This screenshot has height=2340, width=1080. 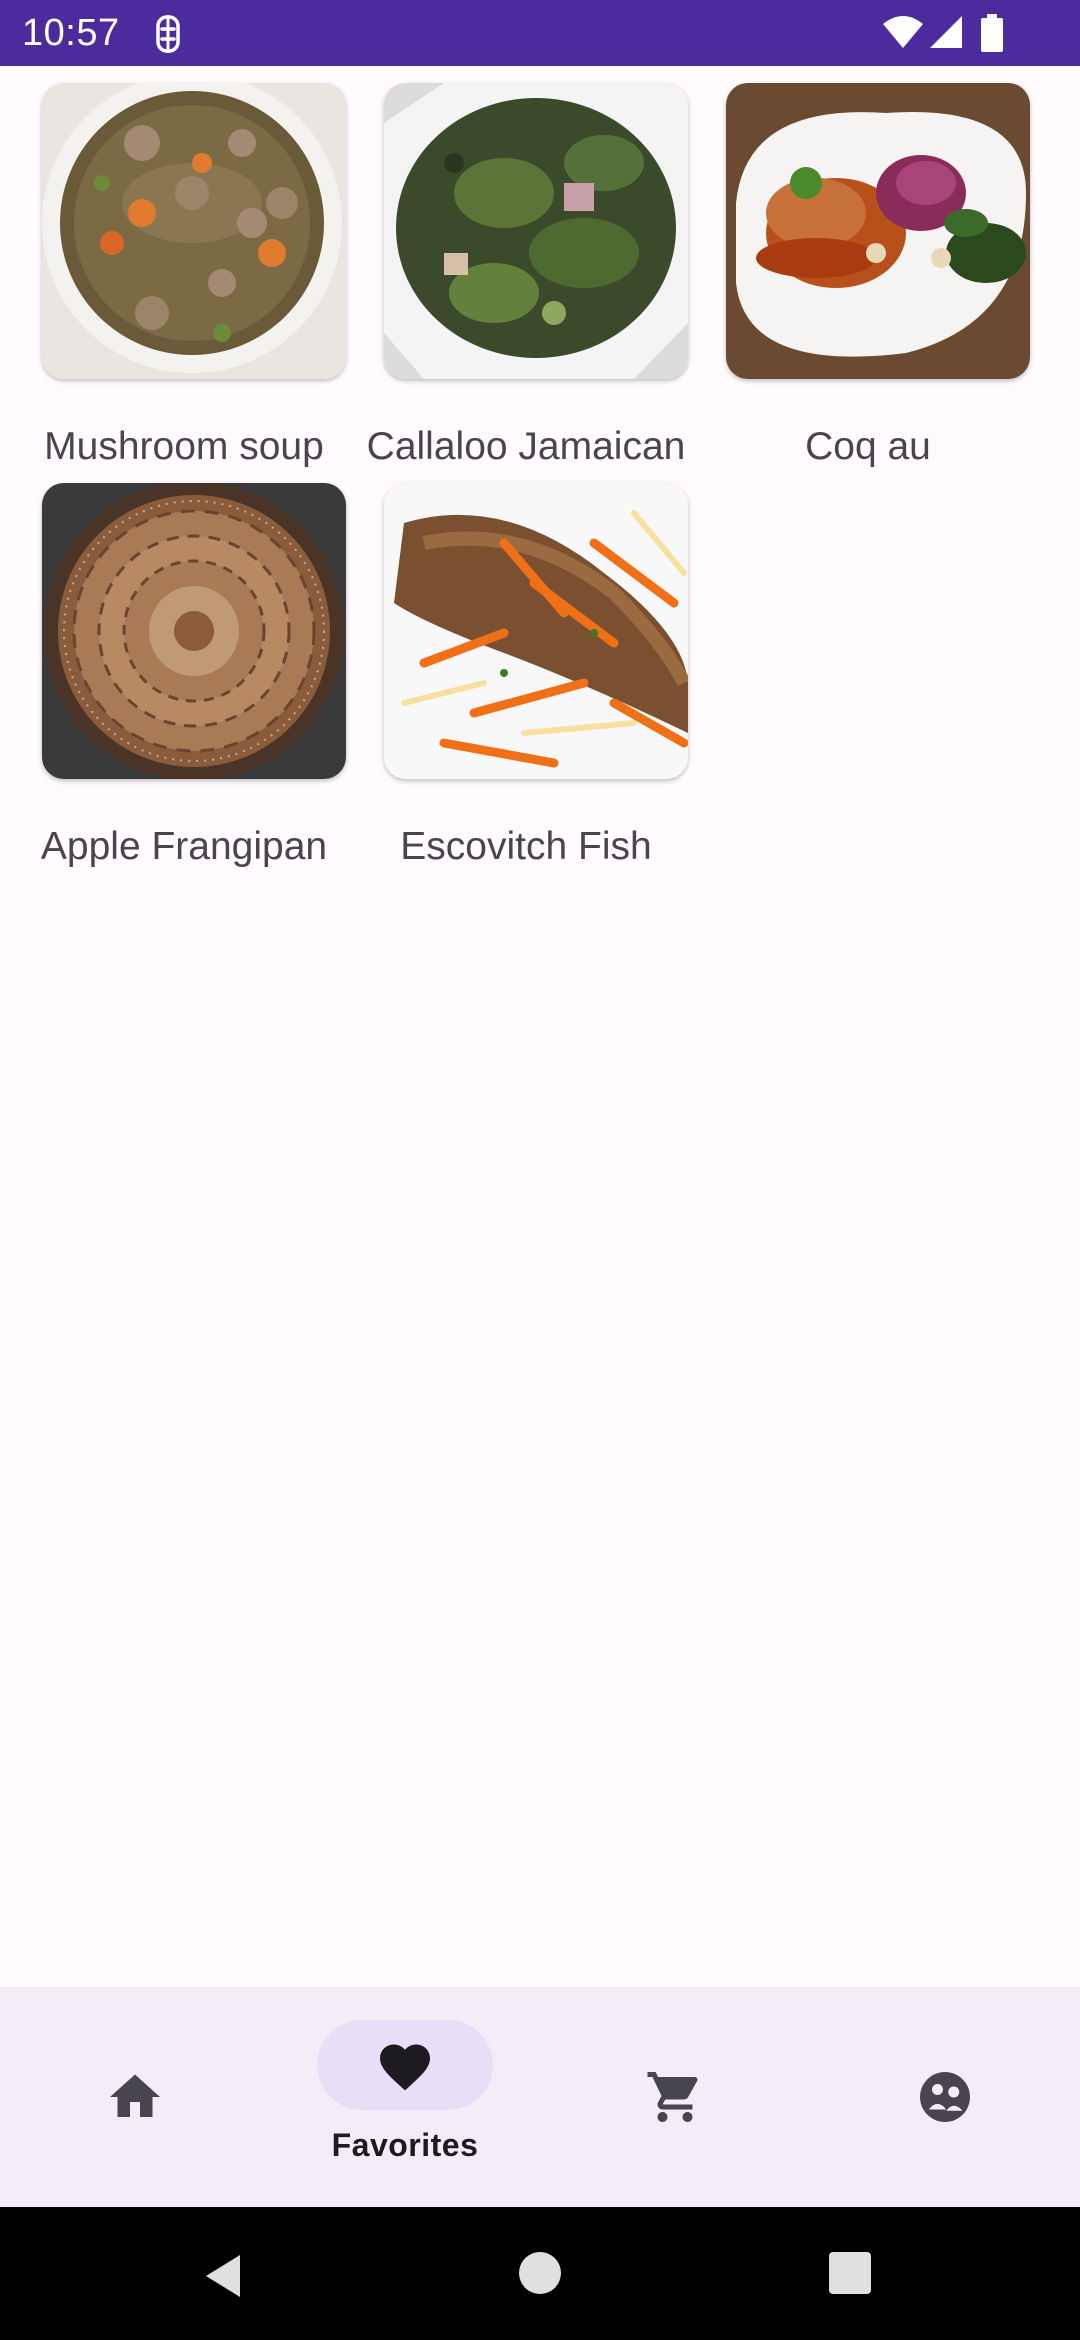 I want to click on favorite-title: Escovitch Fish, so click(x=526, y=846).